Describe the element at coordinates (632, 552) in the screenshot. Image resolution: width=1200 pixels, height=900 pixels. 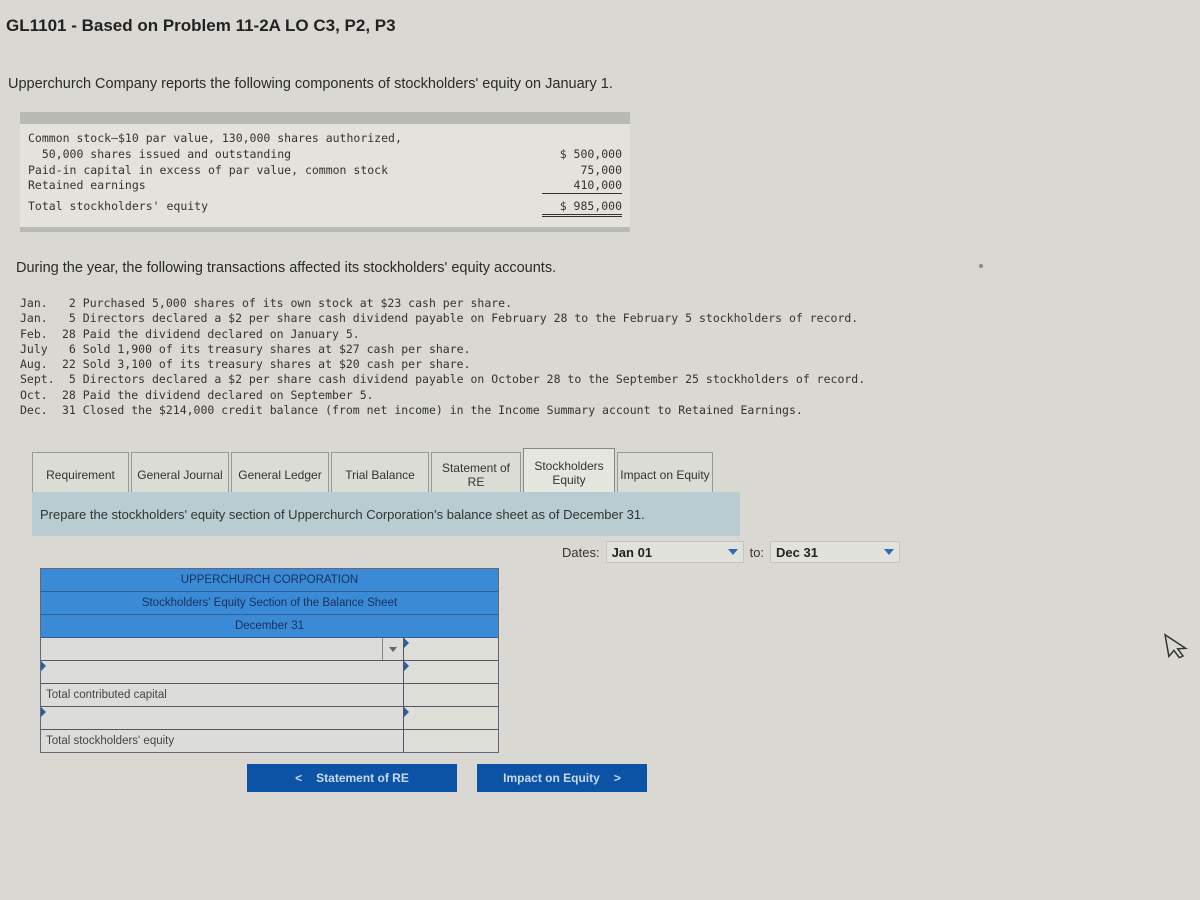
I see `date-from-value: Jan 01` at that location.